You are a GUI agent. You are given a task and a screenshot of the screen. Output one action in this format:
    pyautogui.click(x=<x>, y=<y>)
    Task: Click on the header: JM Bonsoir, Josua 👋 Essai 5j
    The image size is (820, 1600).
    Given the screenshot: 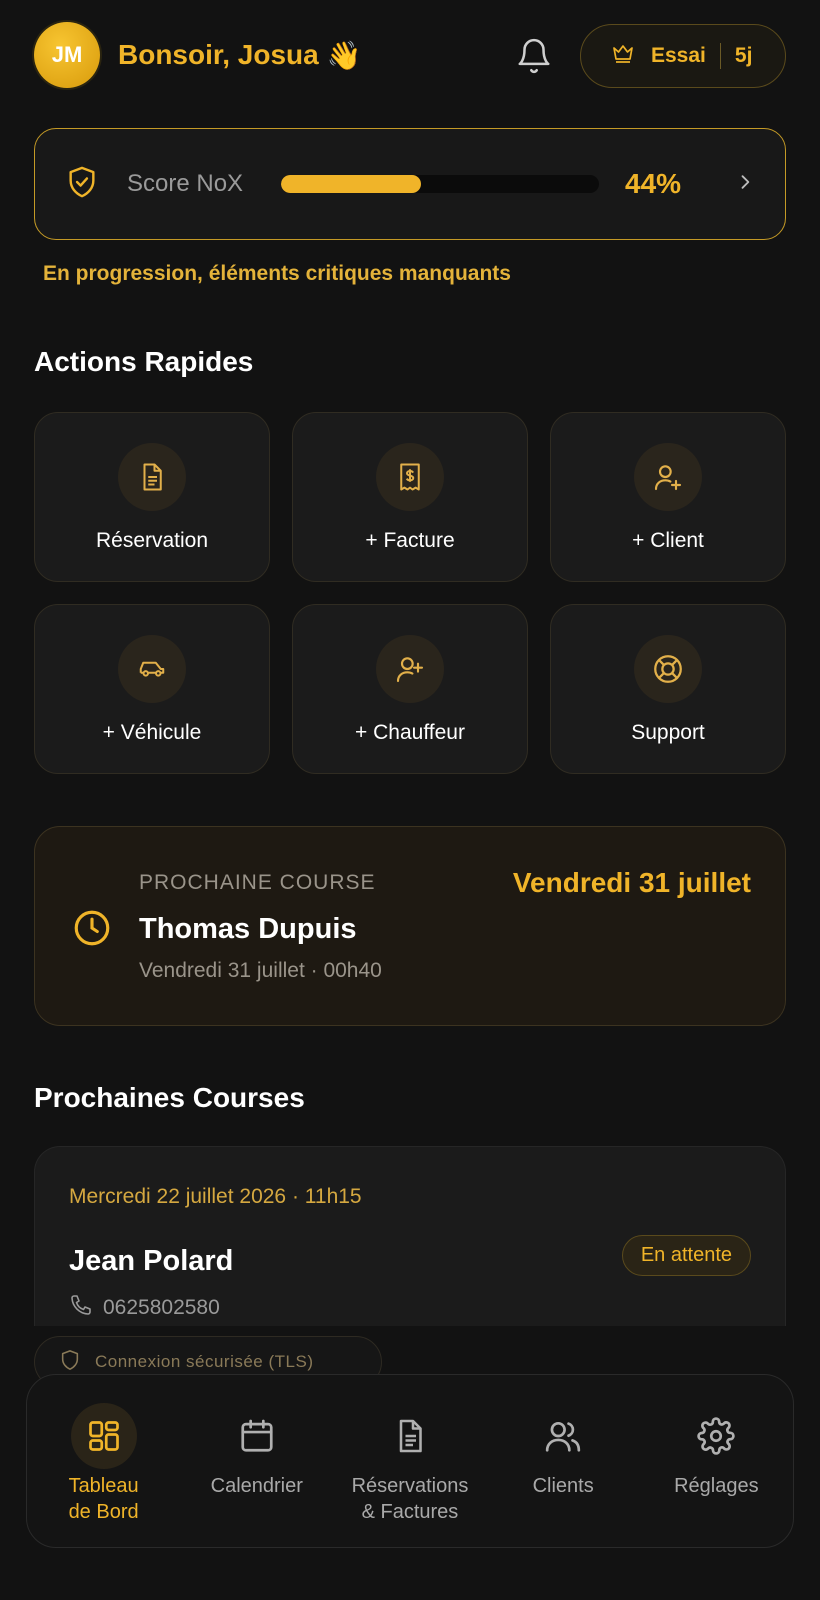 What is the action you would take?
    pyautogui.click(x=410, y=55)
    